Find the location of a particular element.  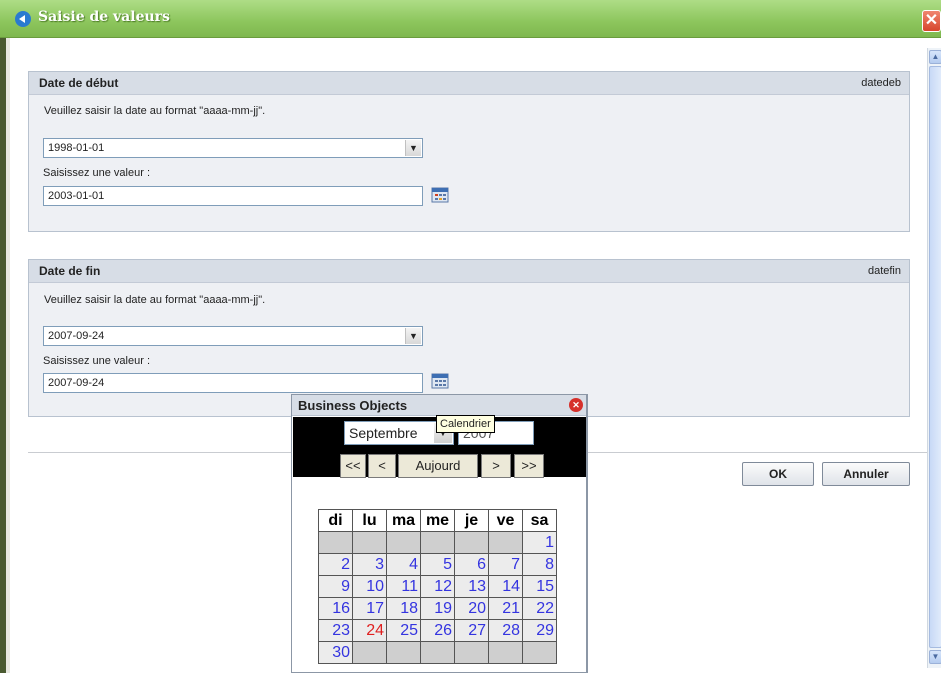

calendar-day: 17 is located at coordinates (369, 608).